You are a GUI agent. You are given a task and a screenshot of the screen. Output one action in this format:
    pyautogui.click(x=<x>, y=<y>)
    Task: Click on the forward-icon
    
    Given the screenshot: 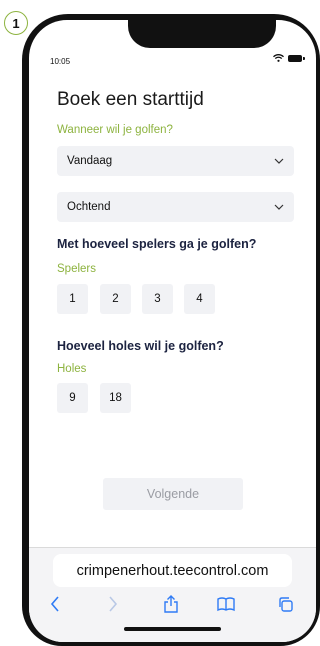 What is the action you would take?
    pyautogui.click(x=113, y=604)
    